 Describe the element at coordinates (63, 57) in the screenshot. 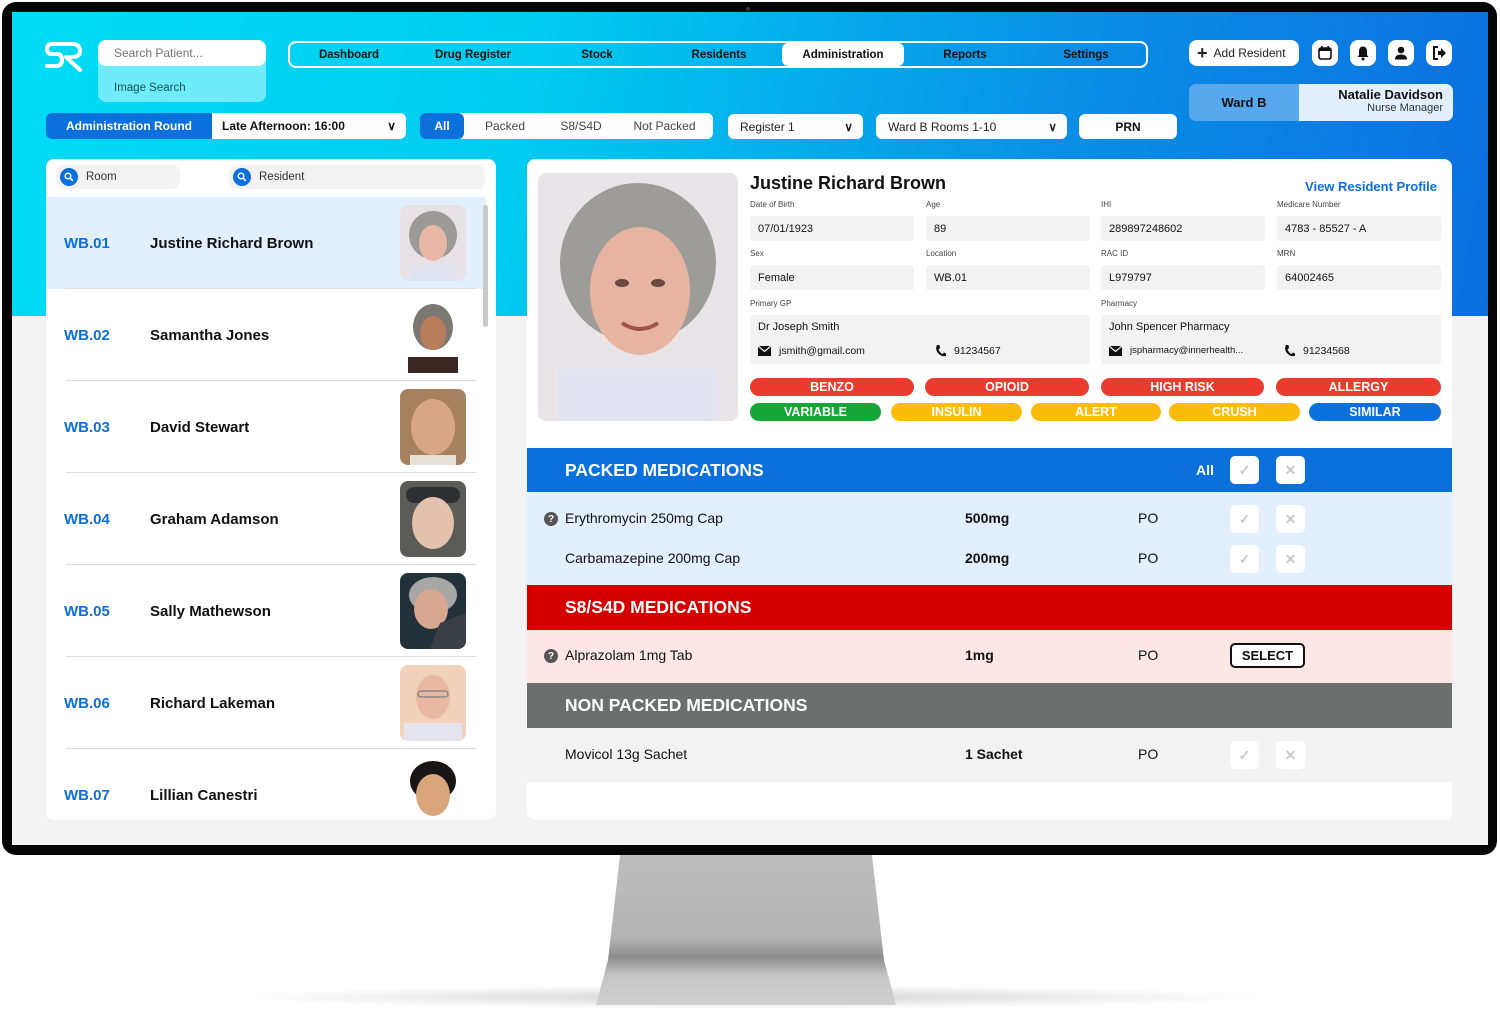

I see `app-logo` at that location.